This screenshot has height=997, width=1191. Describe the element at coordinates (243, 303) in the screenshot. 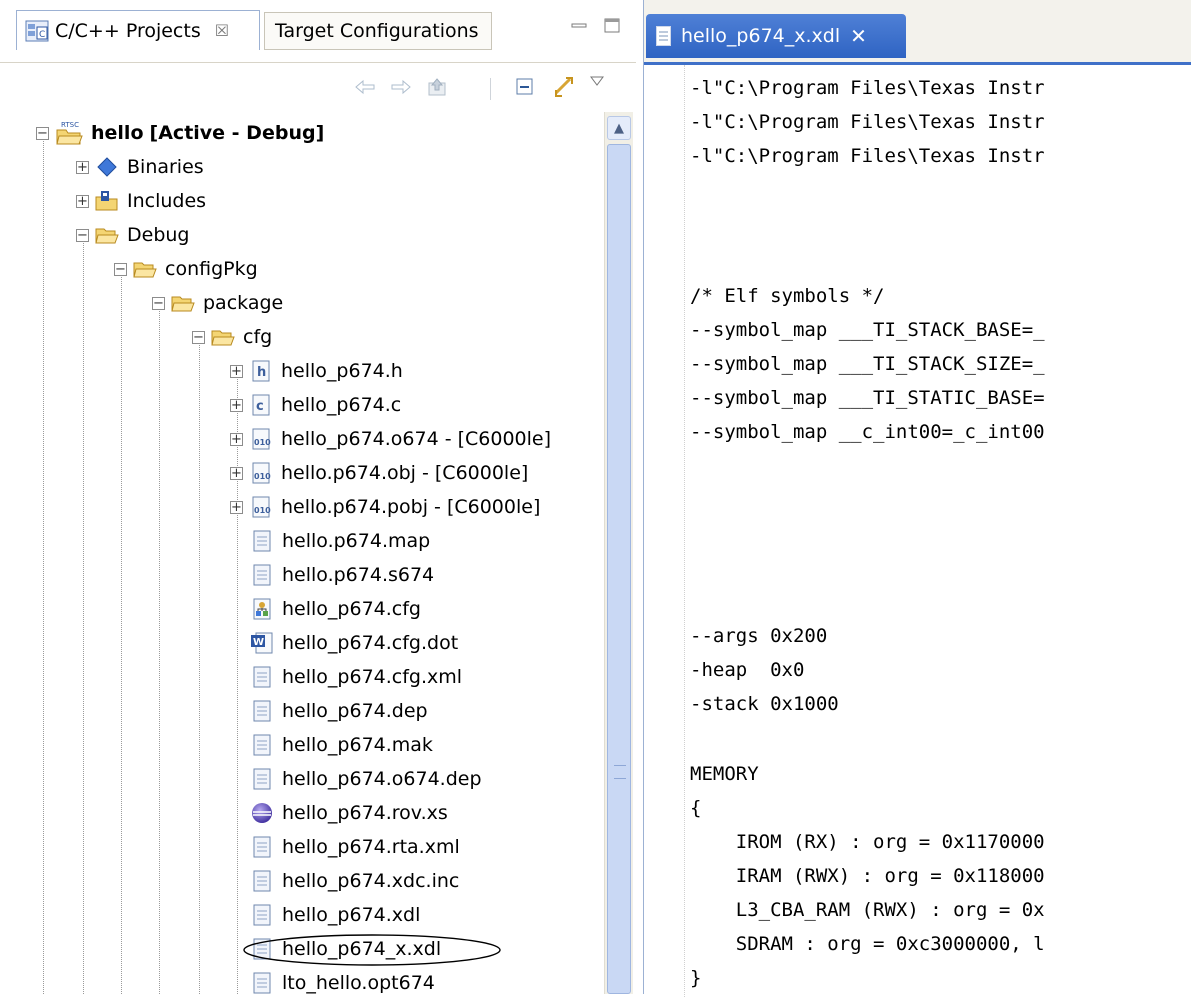

I see `item-label: package` at that location.